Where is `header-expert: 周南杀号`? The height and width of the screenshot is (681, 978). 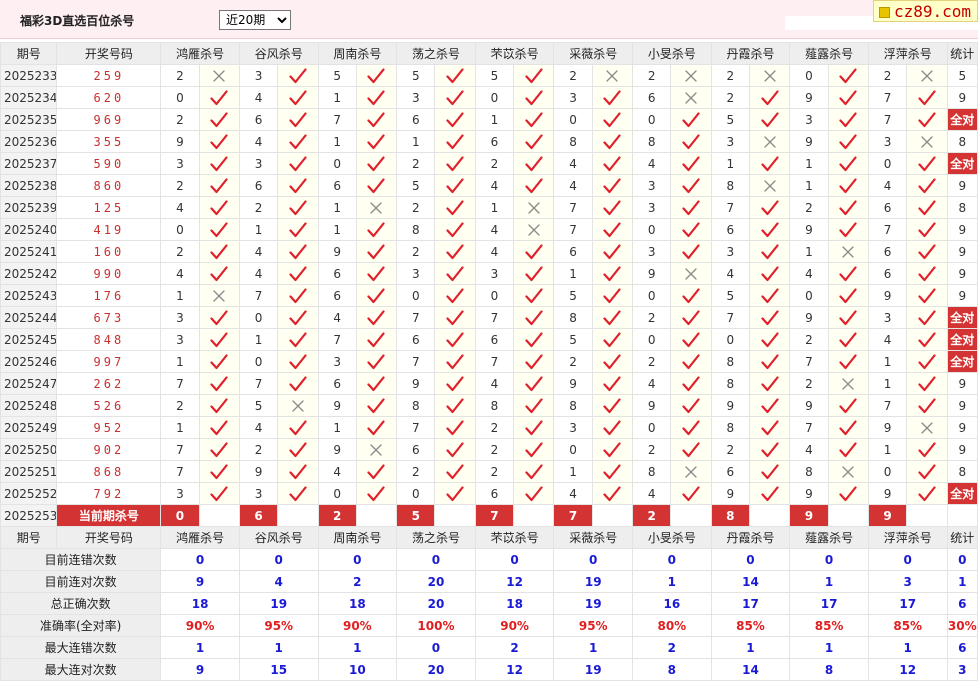
header-expert: 周南杀号 is located at coordinates (357, 537).